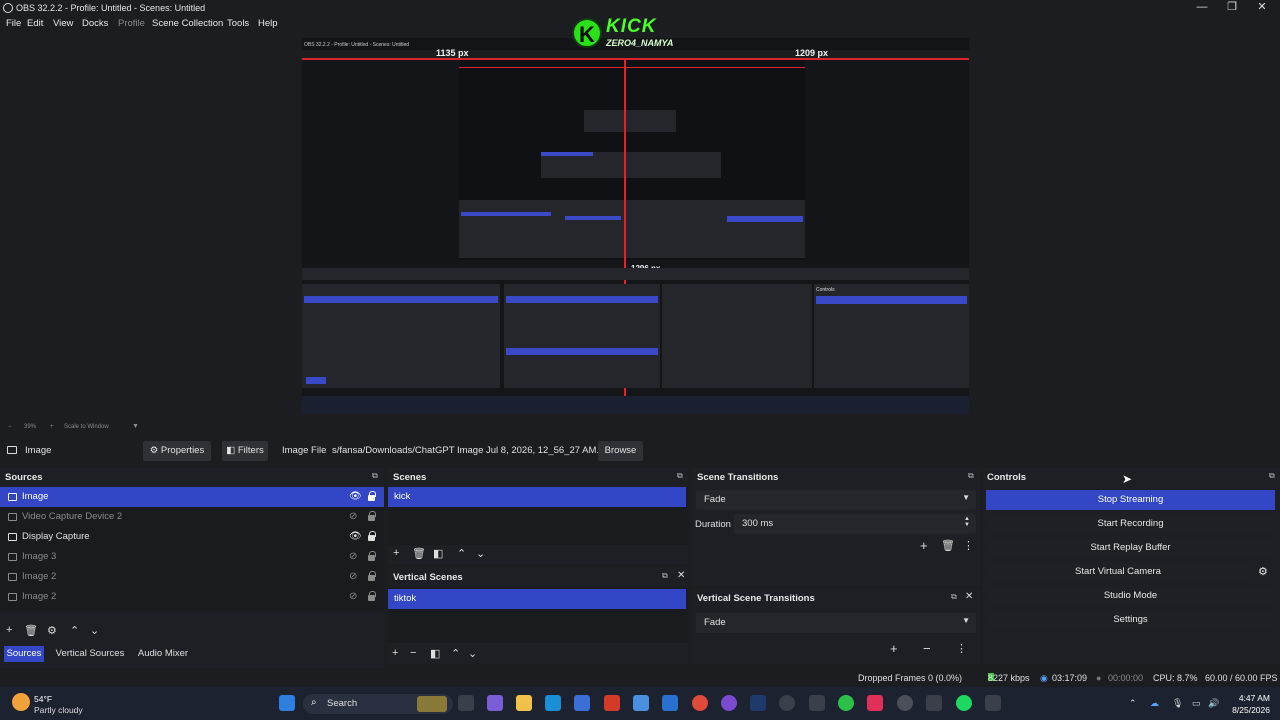 The height and width of the screenshot is (720, 1280). Describe the element at coordinates (413, 653) in the screenshot. I see `remove-scene-icon: −` at that location.